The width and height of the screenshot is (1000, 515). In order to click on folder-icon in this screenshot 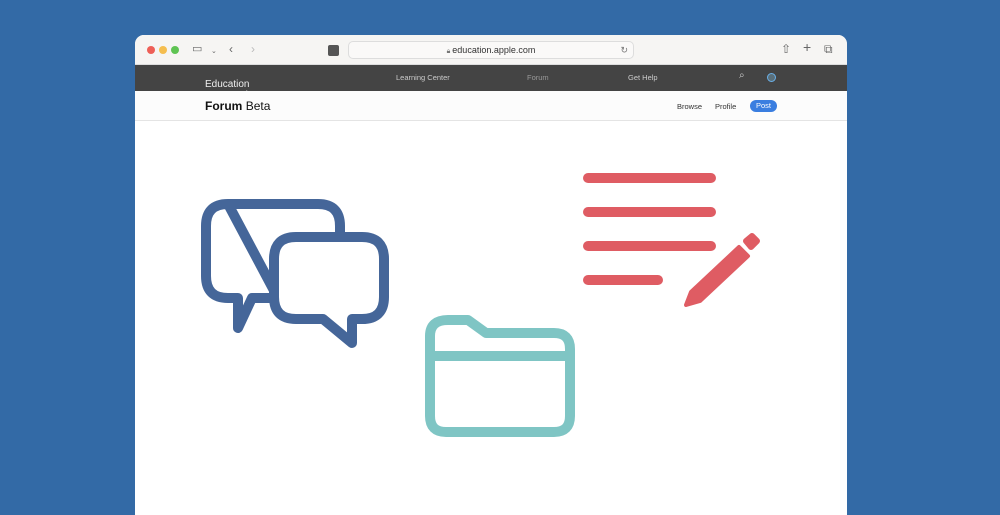, I will do `click(500, 376)`.